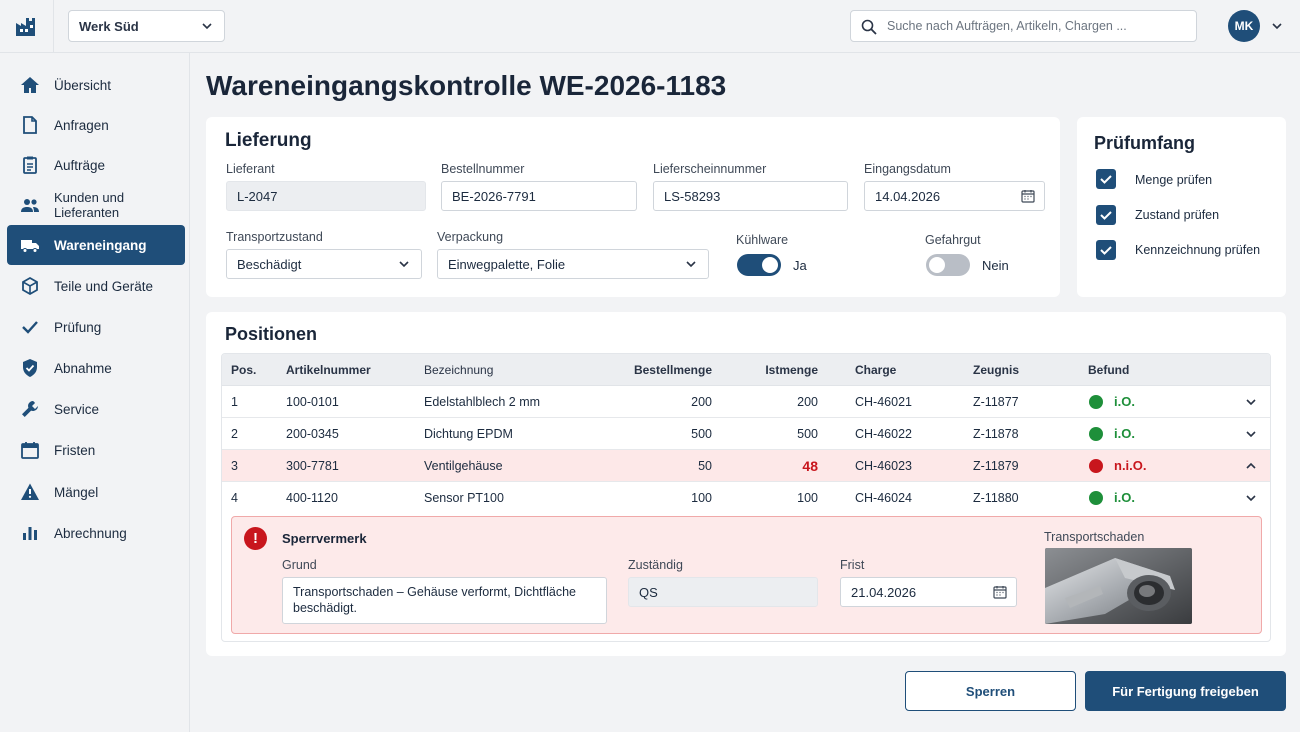 The width and height of the screenshot is (1300, 732). I want to click on eingangsdatum-field: 14.04.2026, so click(954, 196).